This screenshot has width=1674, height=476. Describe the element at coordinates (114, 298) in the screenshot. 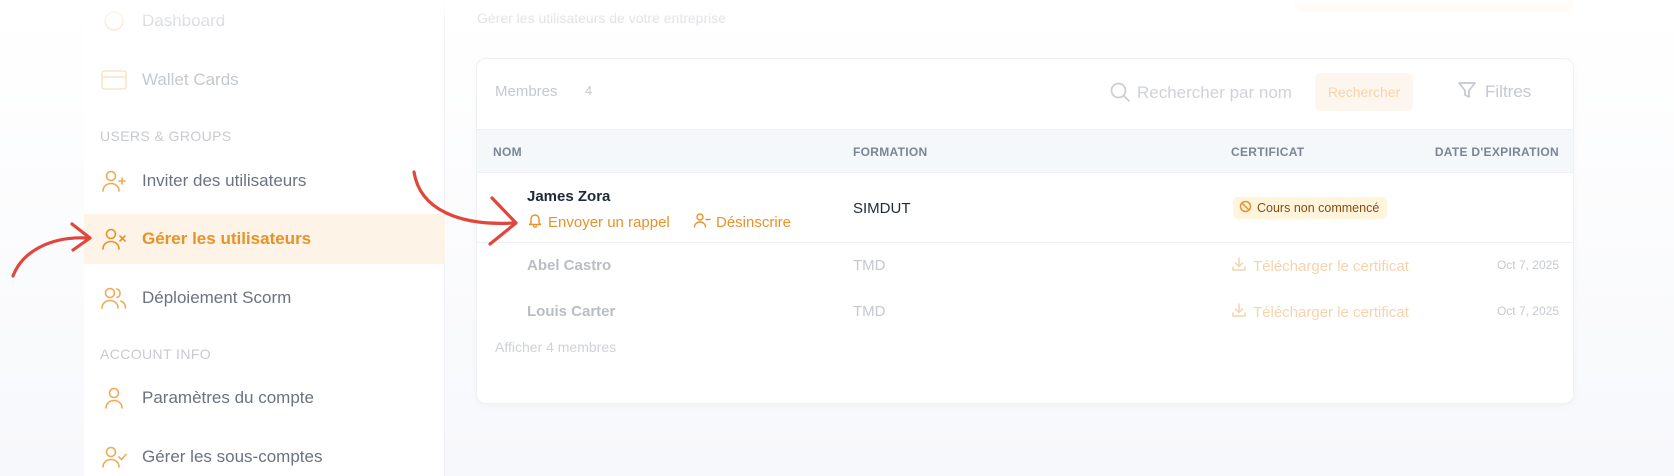

I see `users-icon` at that location.